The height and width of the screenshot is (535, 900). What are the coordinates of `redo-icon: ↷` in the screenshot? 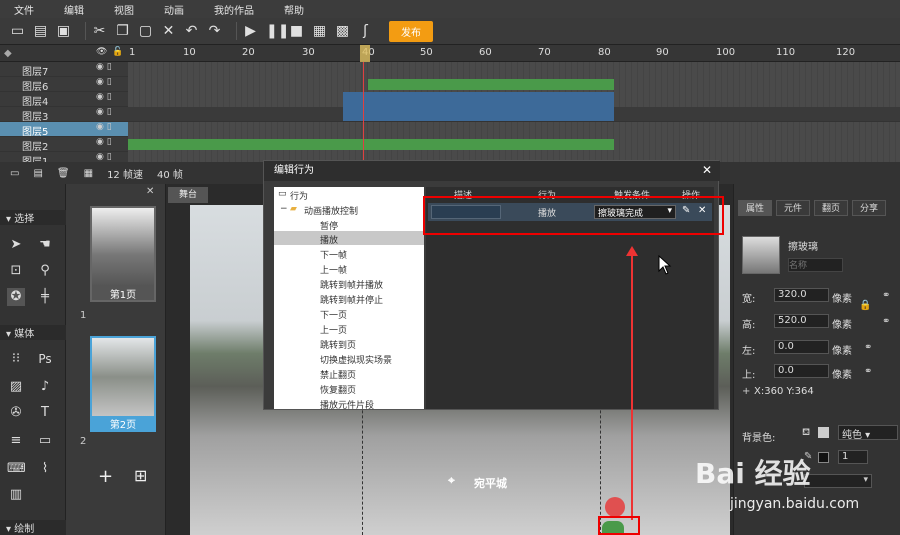 It's located at (214, 31).